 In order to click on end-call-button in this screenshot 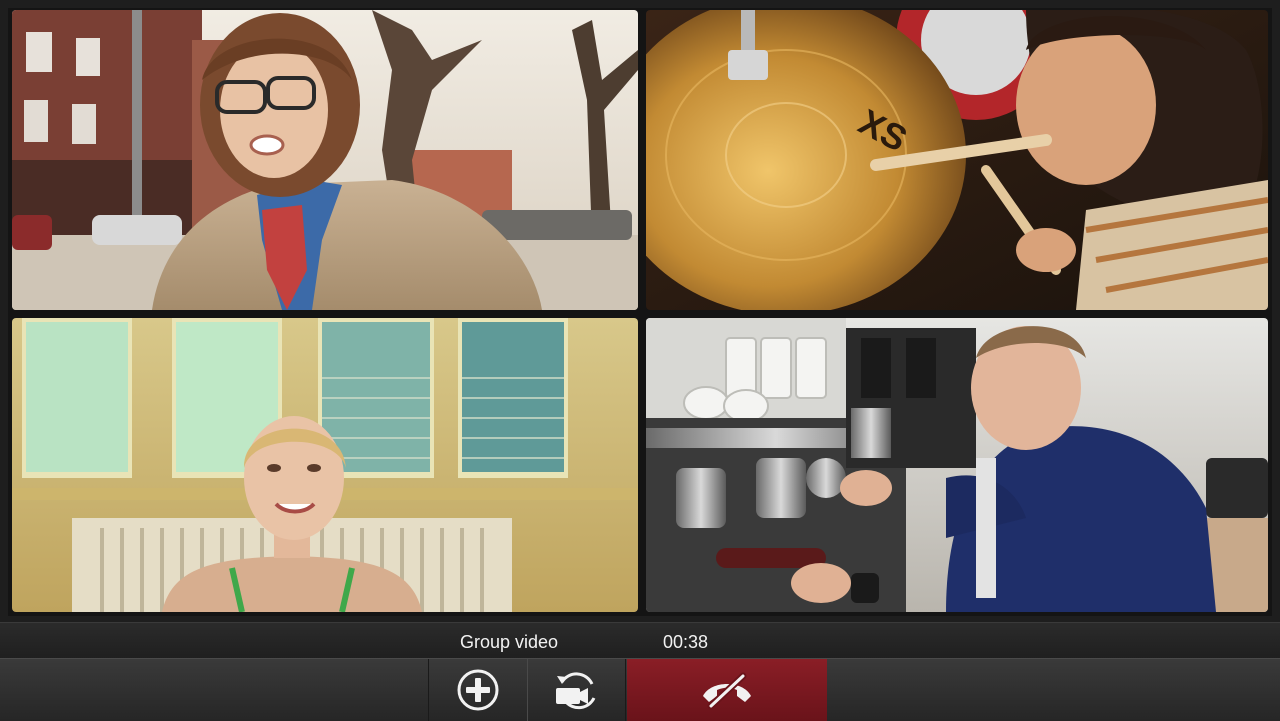, I will do `click(727, 690)`.